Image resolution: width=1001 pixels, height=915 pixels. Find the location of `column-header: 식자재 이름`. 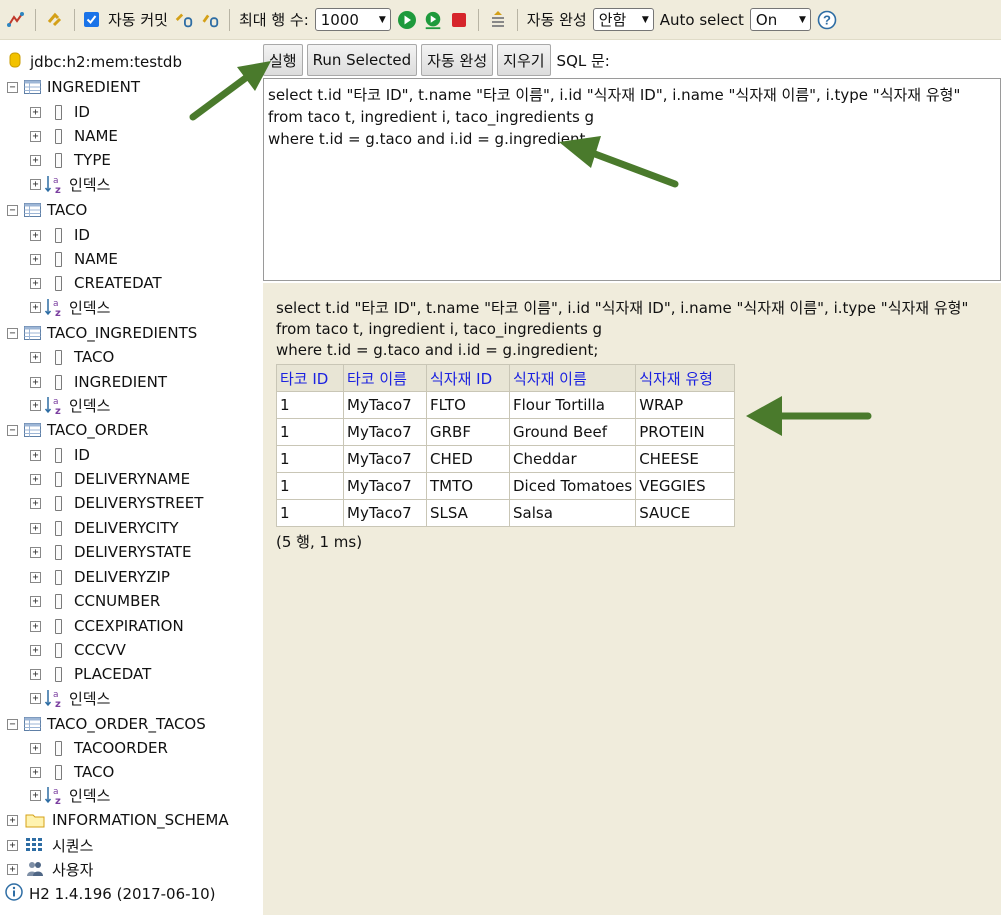

column-header: 식자재 이름 is located at coordinates (572, 378).